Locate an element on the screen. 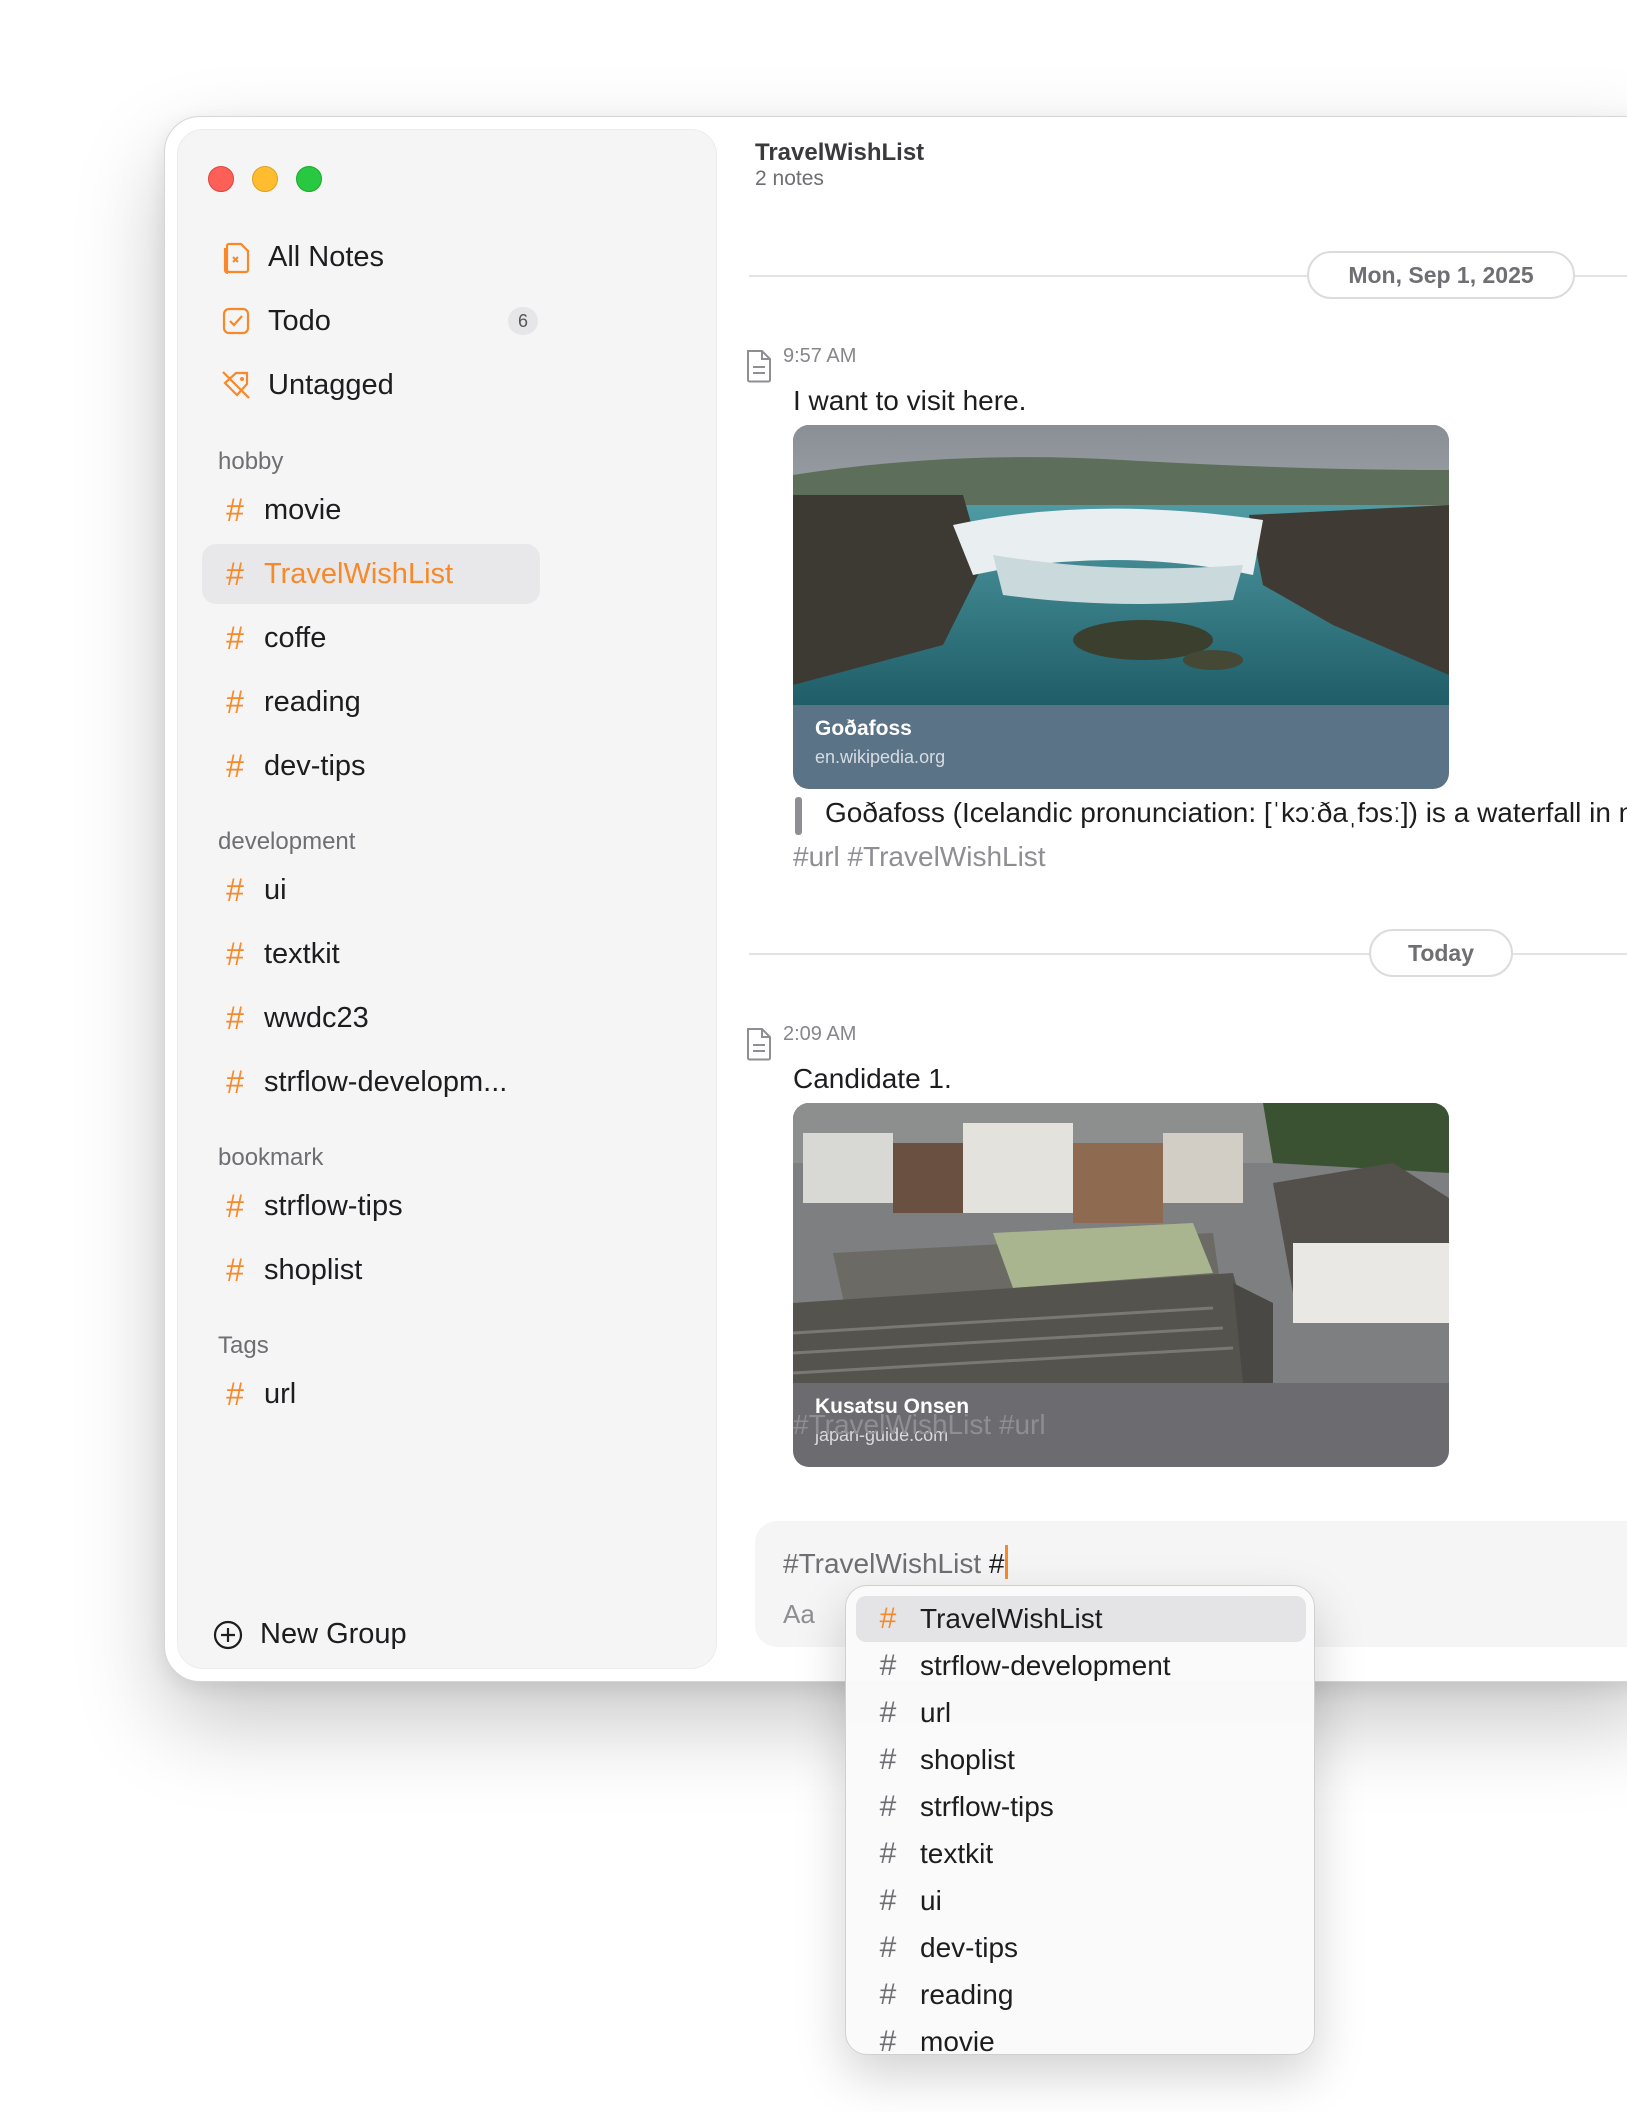  sidebar-tag-reading: # reading is located at coordinates (371, 702).